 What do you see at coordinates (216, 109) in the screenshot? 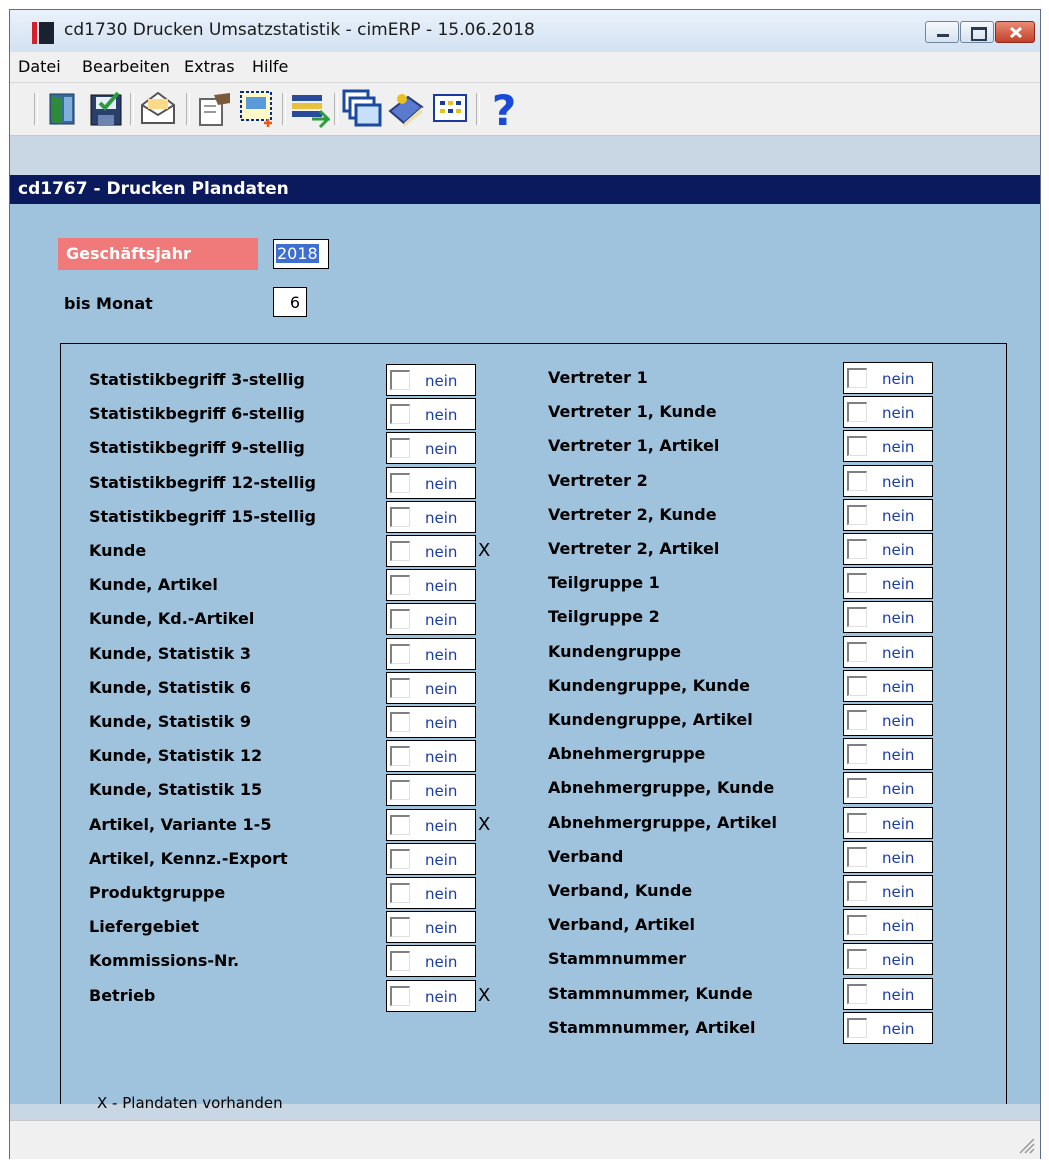
I see `settings-icon` at bounding box center [216, 109].